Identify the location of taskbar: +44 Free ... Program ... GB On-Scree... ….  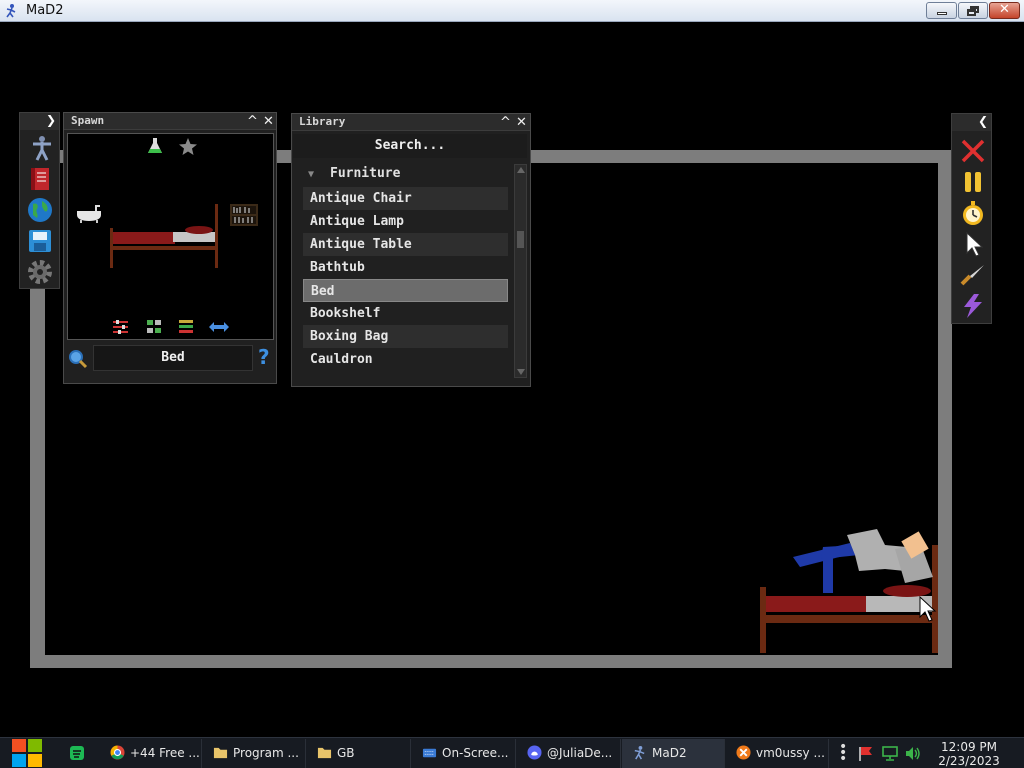
(512, 752).